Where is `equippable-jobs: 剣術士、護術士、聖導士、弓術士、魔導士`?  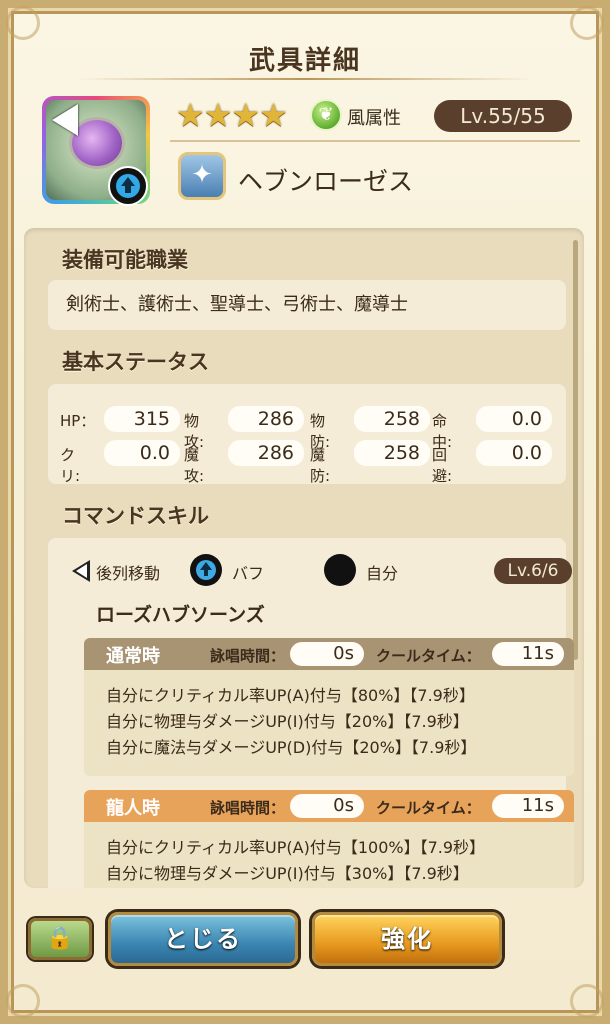
equippable-jobs: 剣術士、護術士、聖導士、弓術士、魔導士 is located at coordinates (307, 305).